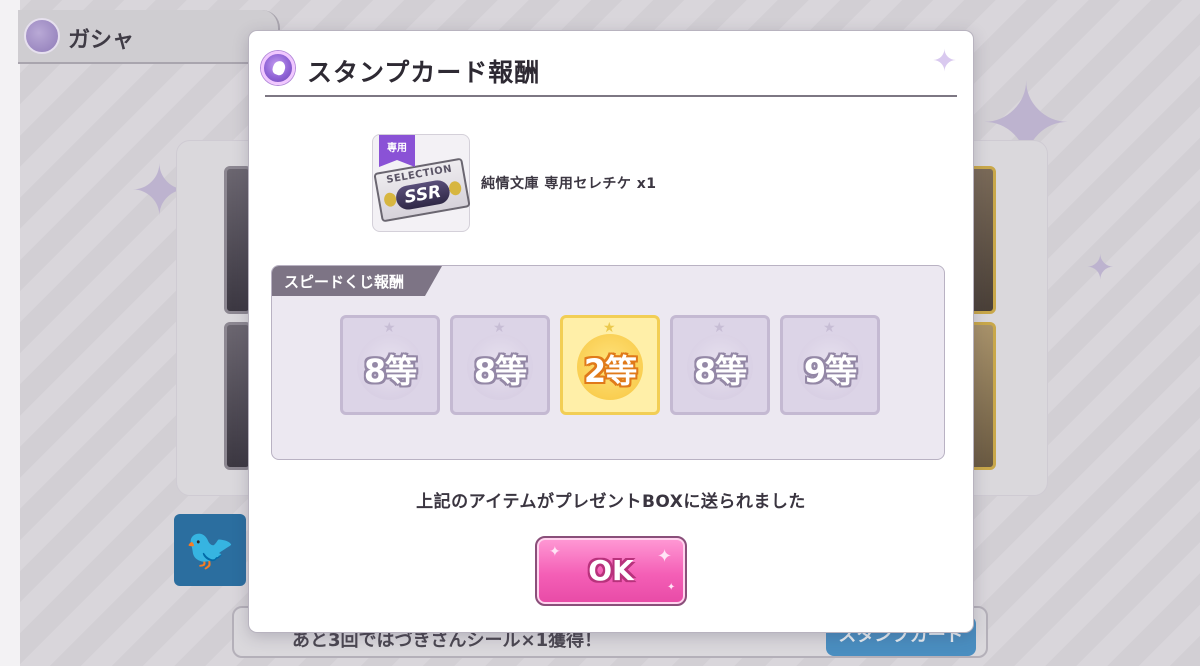 This screenshot has width=1200, height=666. What do you see at coordinates (830, 371) in the screenshot?
I see `prize-rank: 9等` at bounding box center [830, 371].